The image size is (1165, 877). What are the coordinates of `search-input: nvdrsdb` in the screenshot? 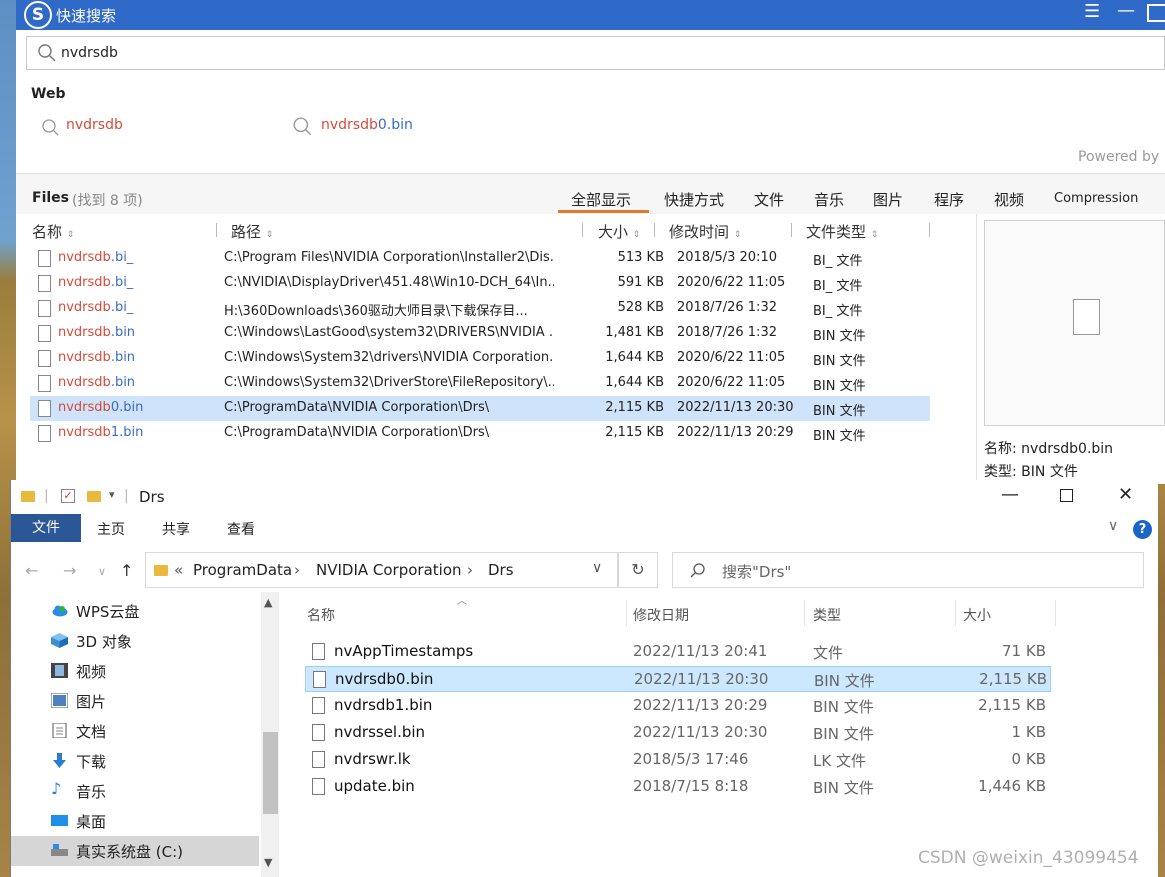 It's located at (89, 53).